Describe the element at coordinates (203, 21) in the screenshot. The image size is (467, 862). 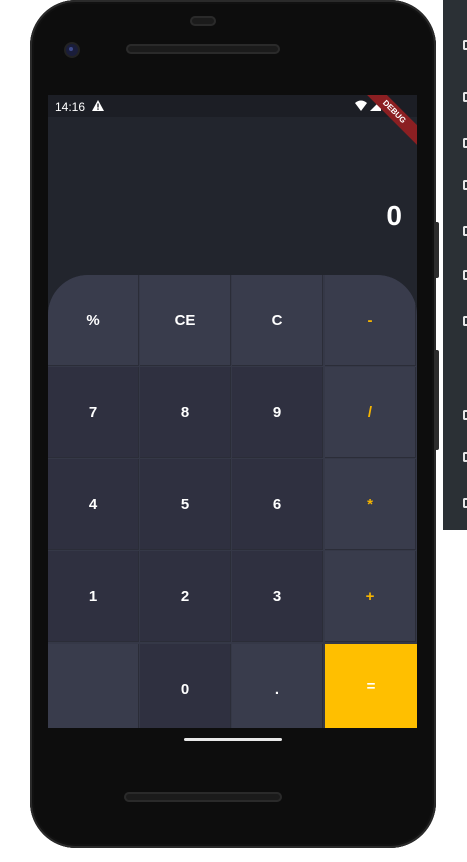
I see `earpiece` at that location.